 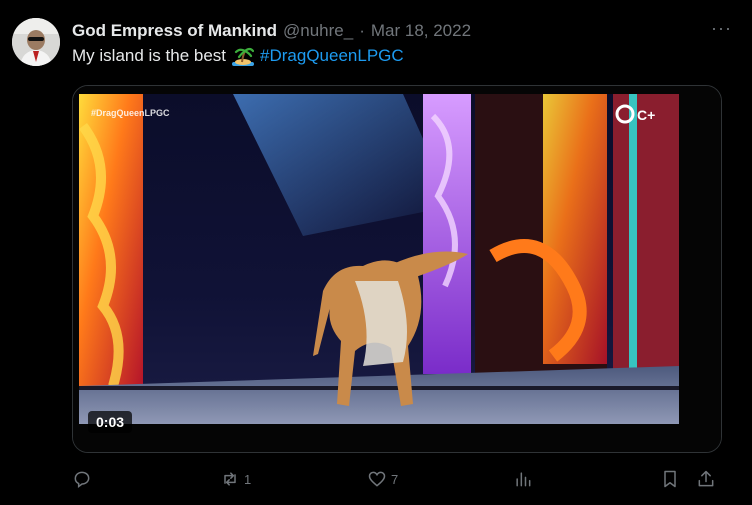 I want to click on tweet-date: Mar 18, 2022, so click(x=421, y=31).